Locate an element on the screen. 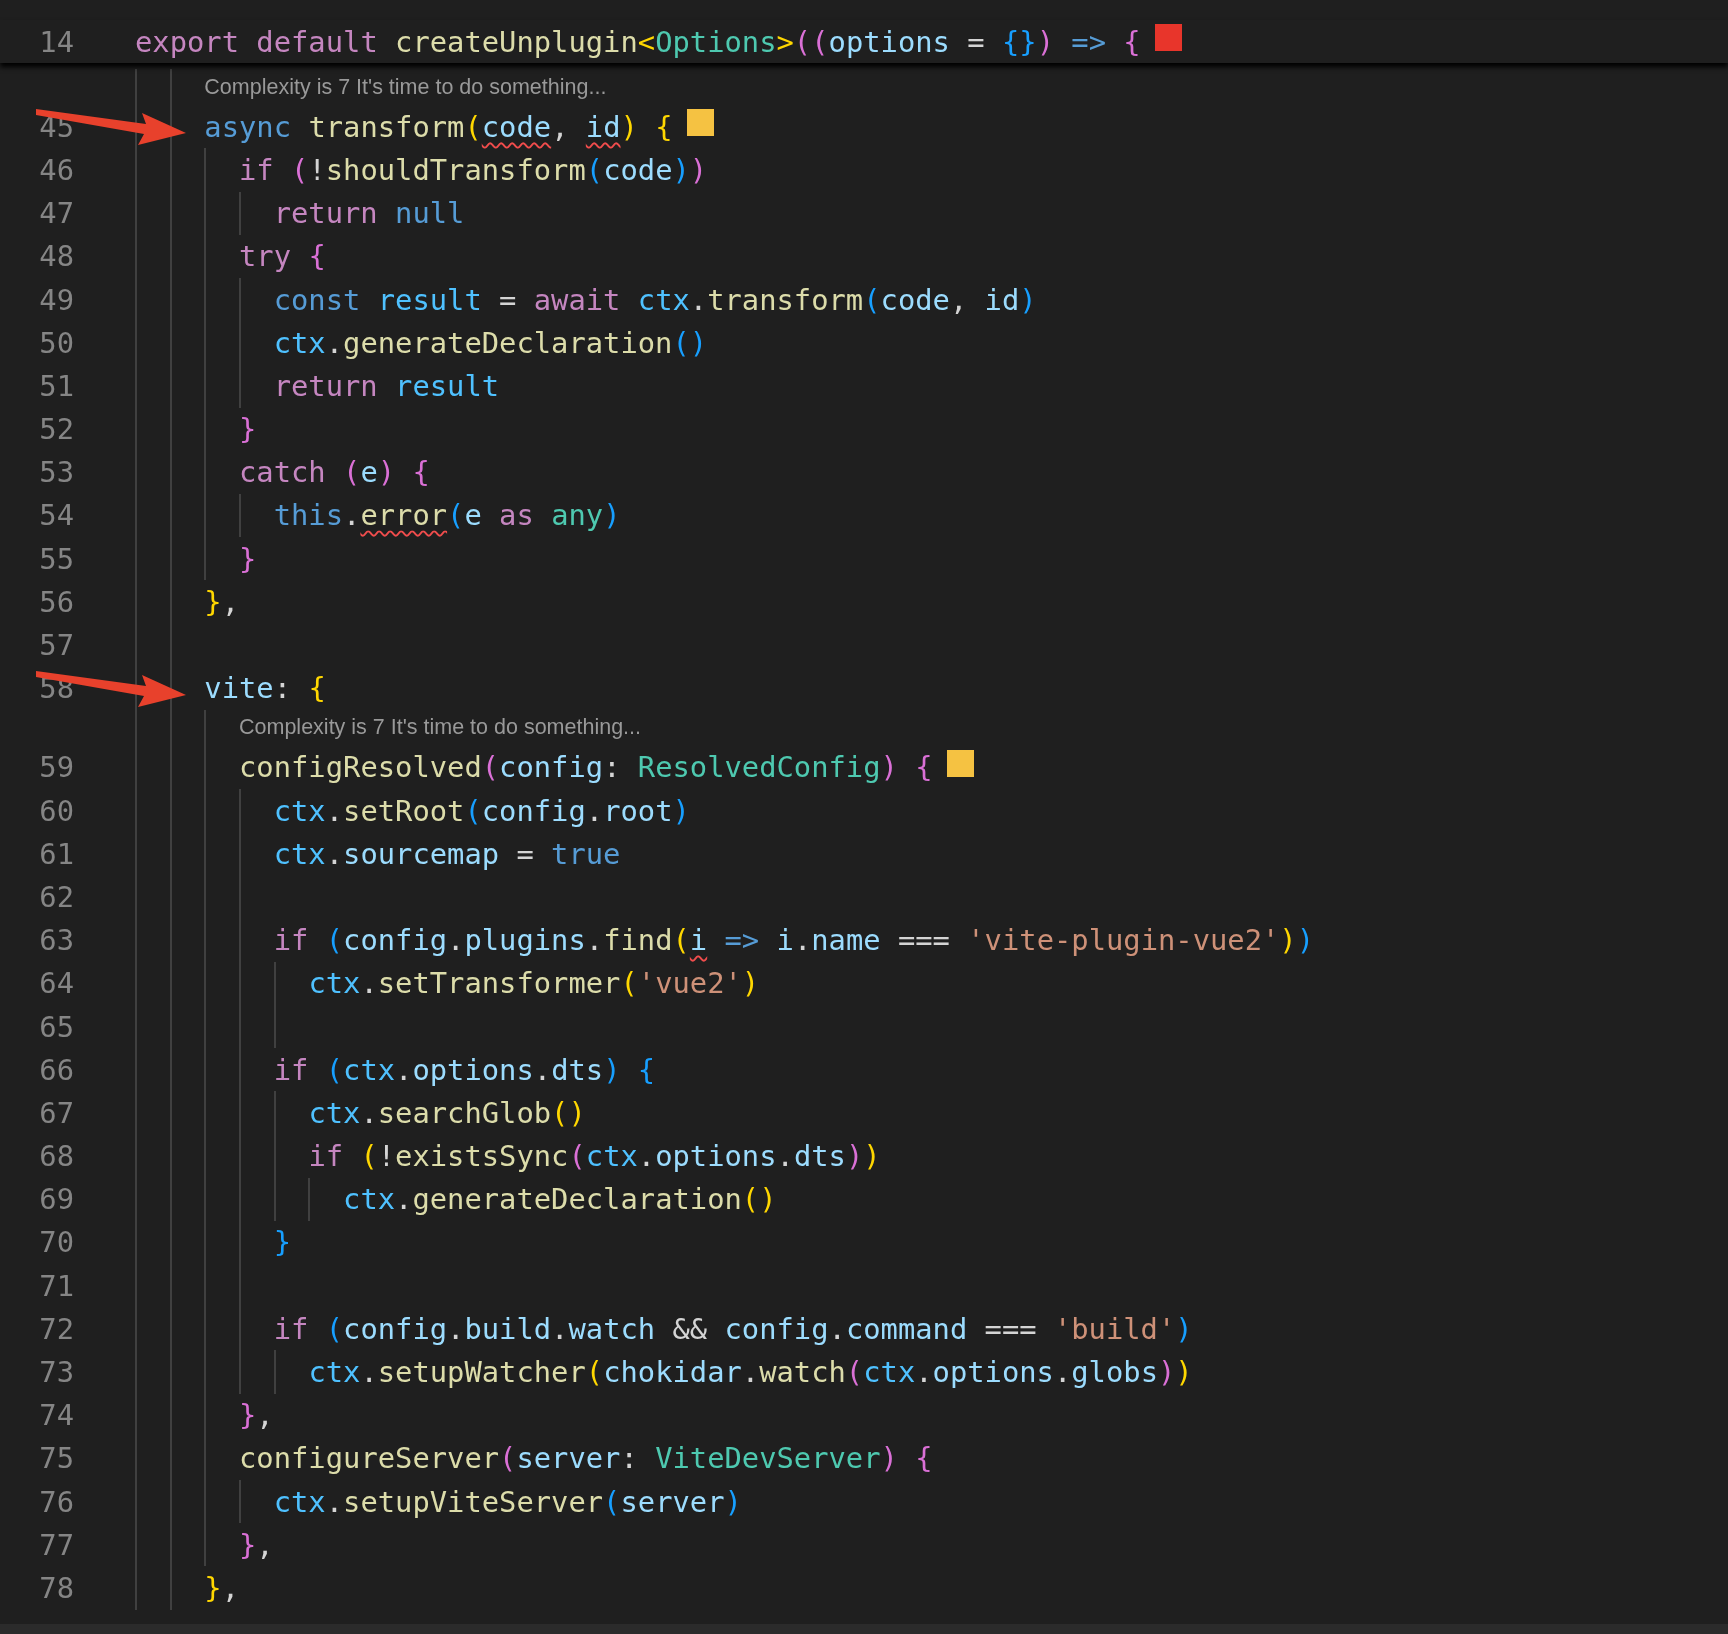 This screenshot has width=1728, height=1634. line-number: 61 is located at coordinates (56, 853).